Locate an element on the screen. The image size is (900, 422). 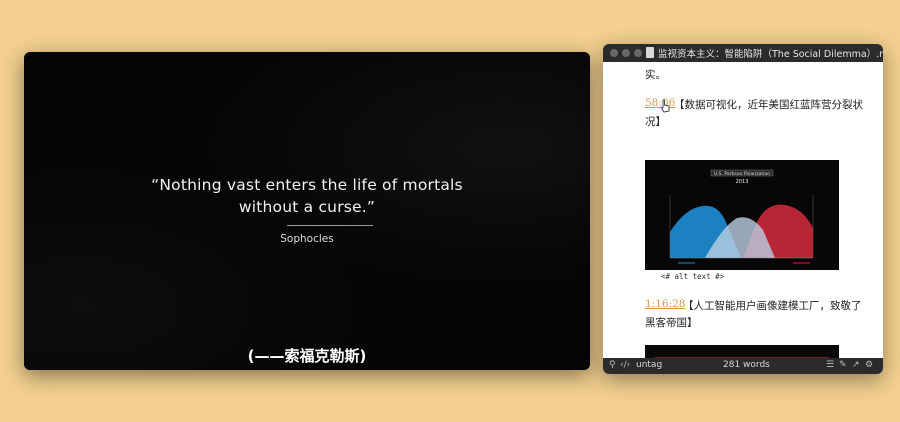
video-subtitle: (——索福克勒斯) is located at coordinates (307, 356).